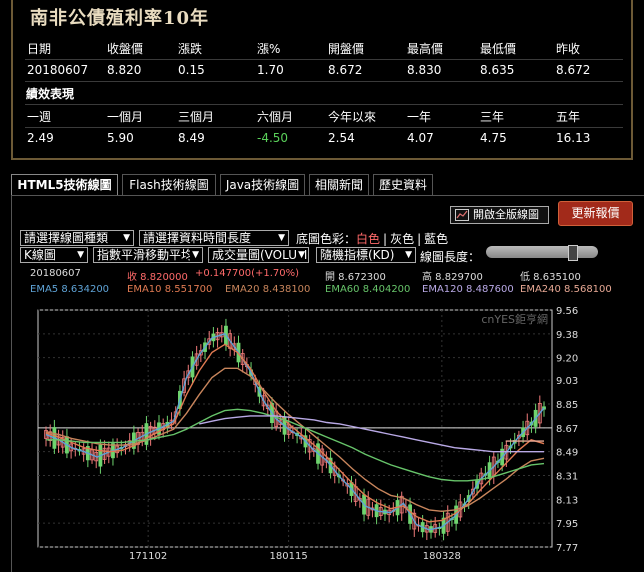 The image size is (644, 572). I want to click on quote-value: 8.830, so click(424, 70).